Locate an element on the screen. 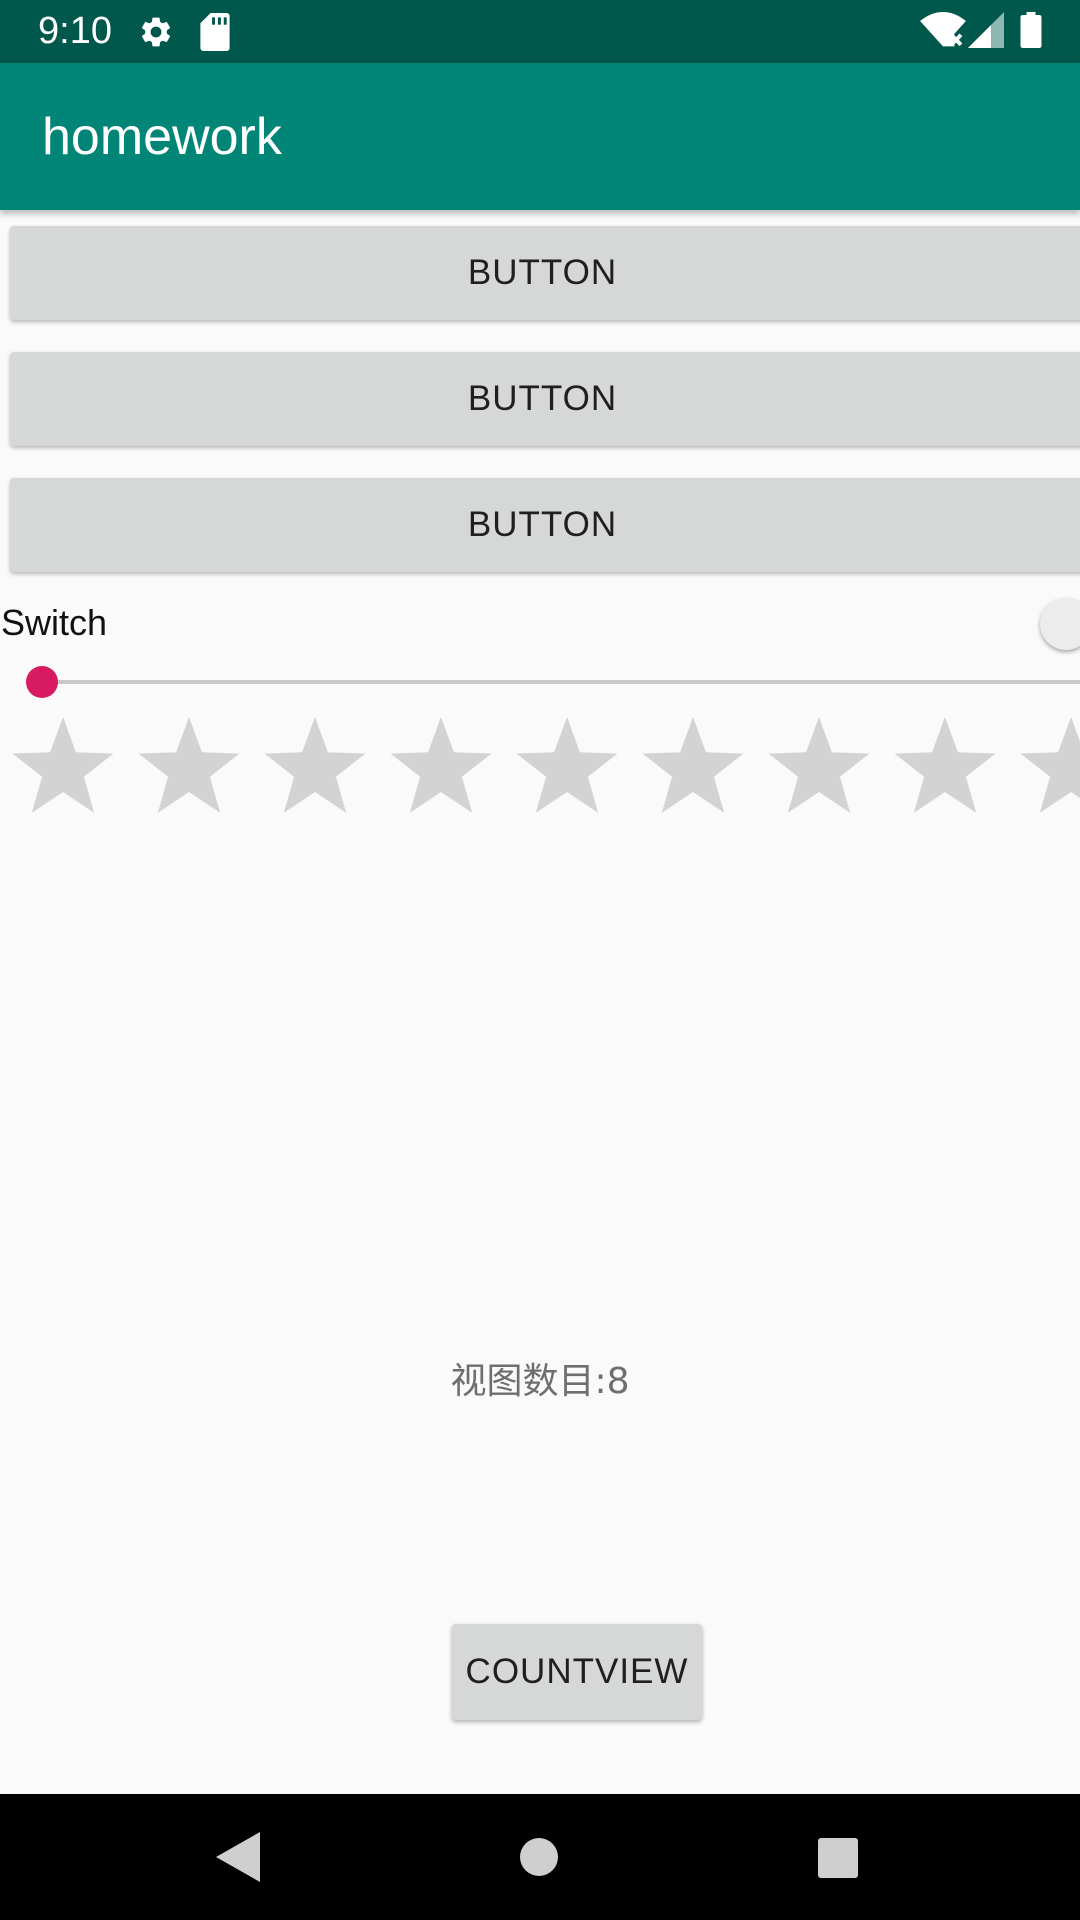  button-1: BUTTON is located at coordinates (545, 273).